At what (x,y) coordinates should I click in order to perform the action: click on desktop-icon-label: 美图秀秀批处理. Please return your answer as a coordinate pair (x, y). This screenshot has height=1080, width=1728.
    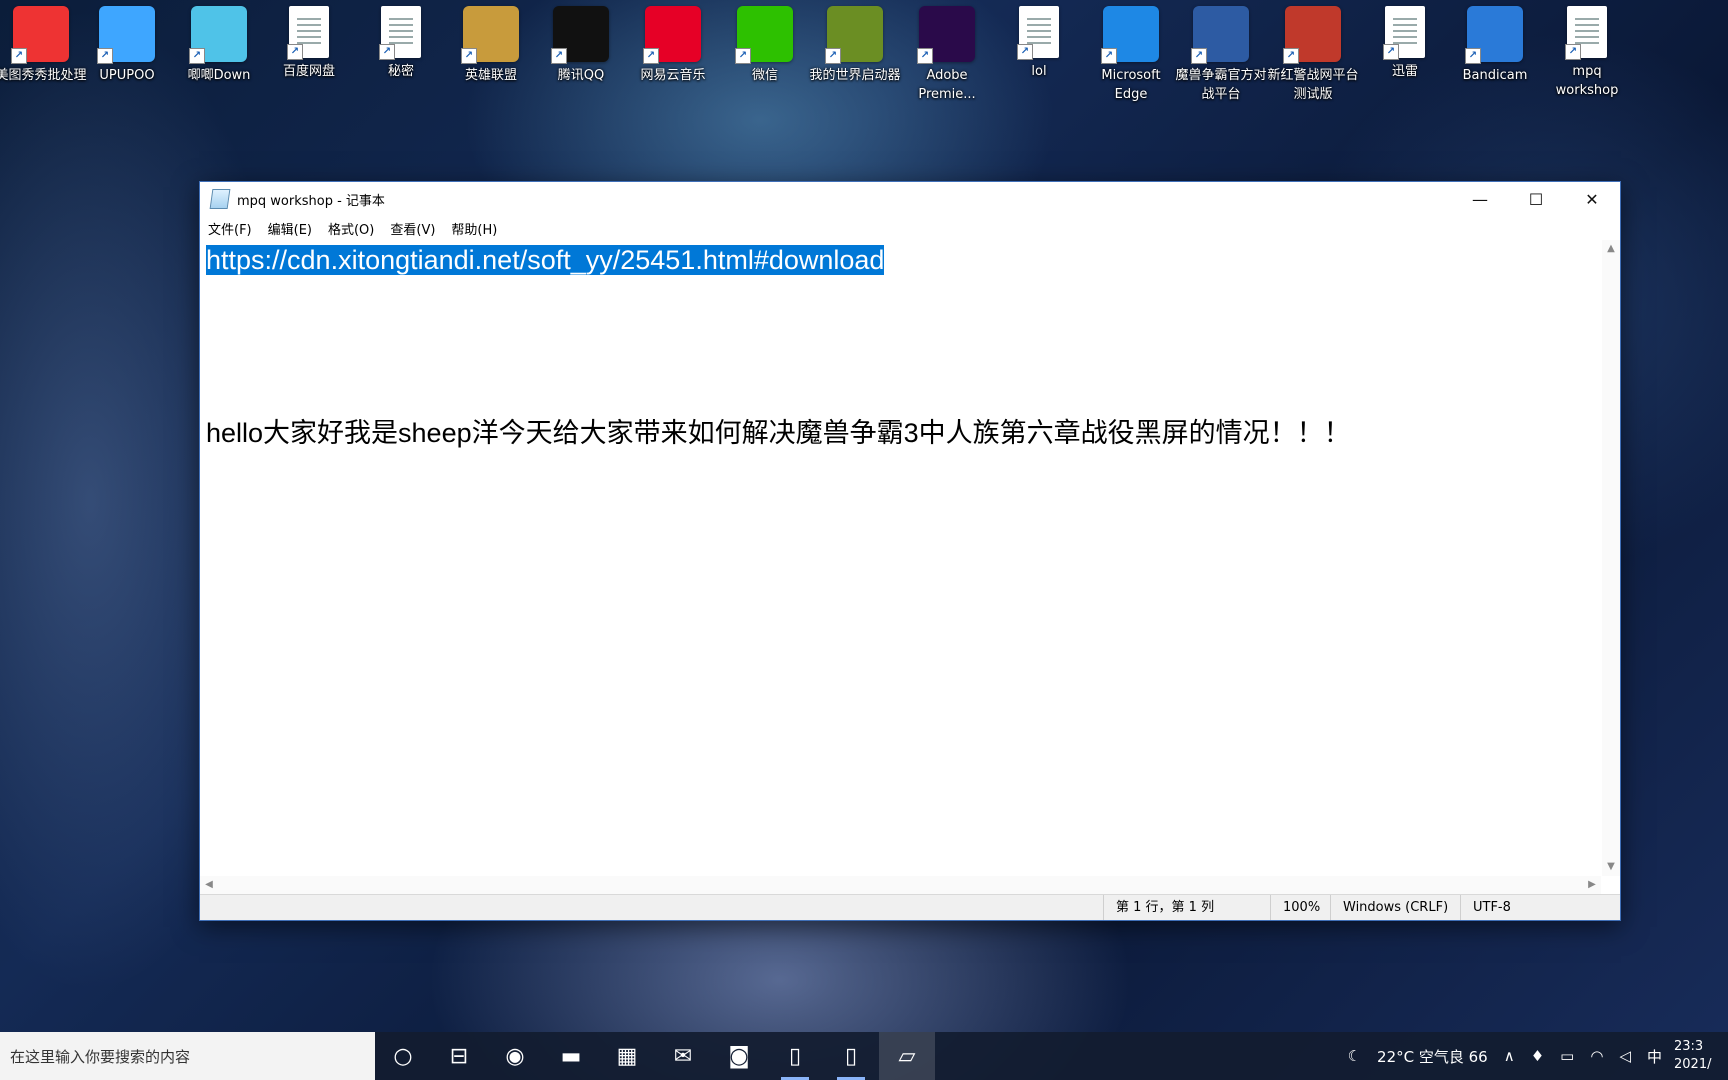
    Looking at the image, I should click on (43, 75).